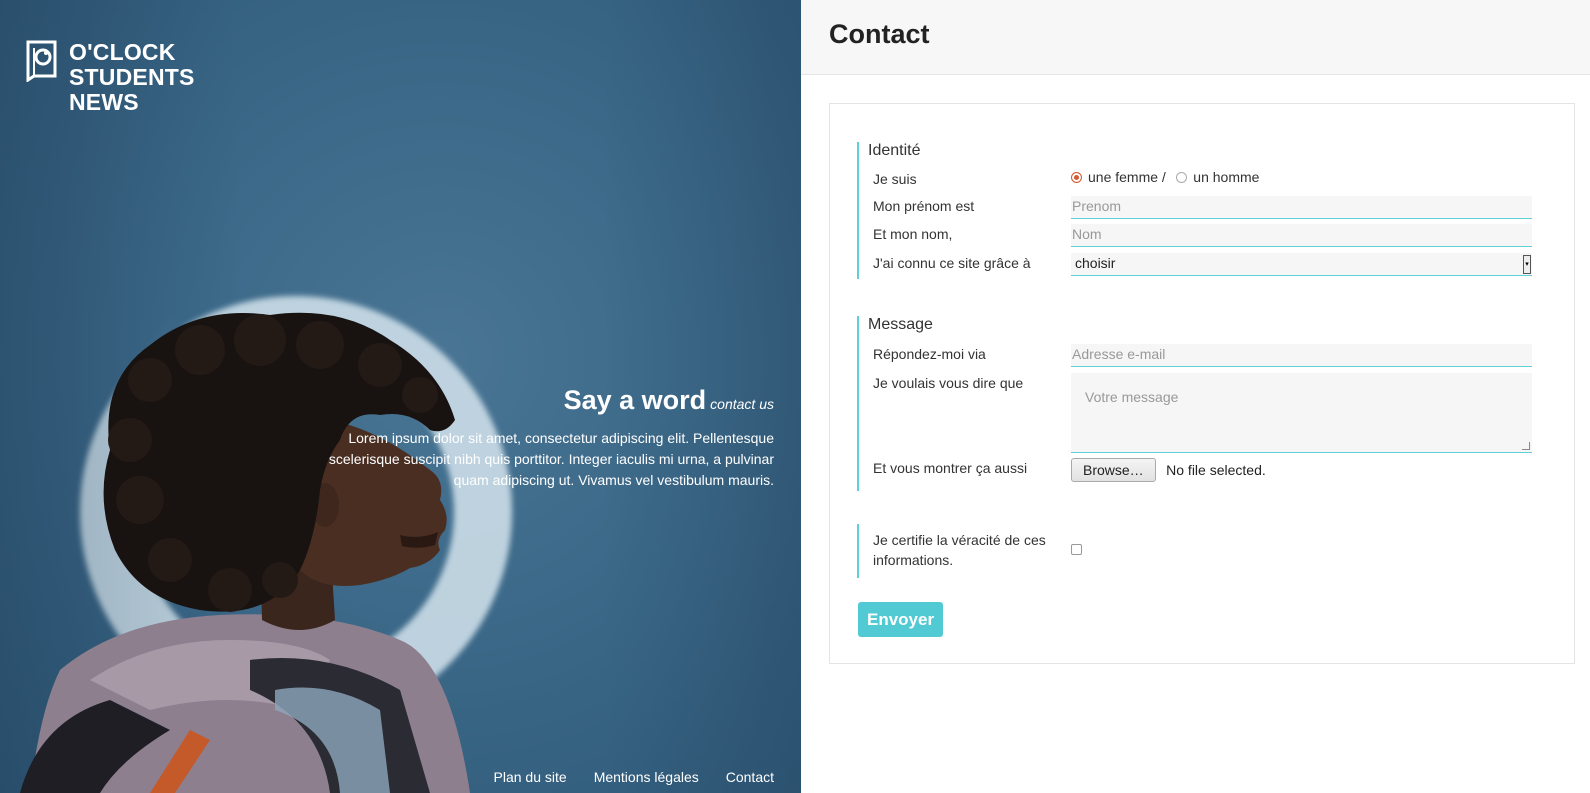 Image resolution: width=1590 pixels, height=793 pixels. I want to click on gender-row: Je suis une femme / un homme, so click(1202, 179).